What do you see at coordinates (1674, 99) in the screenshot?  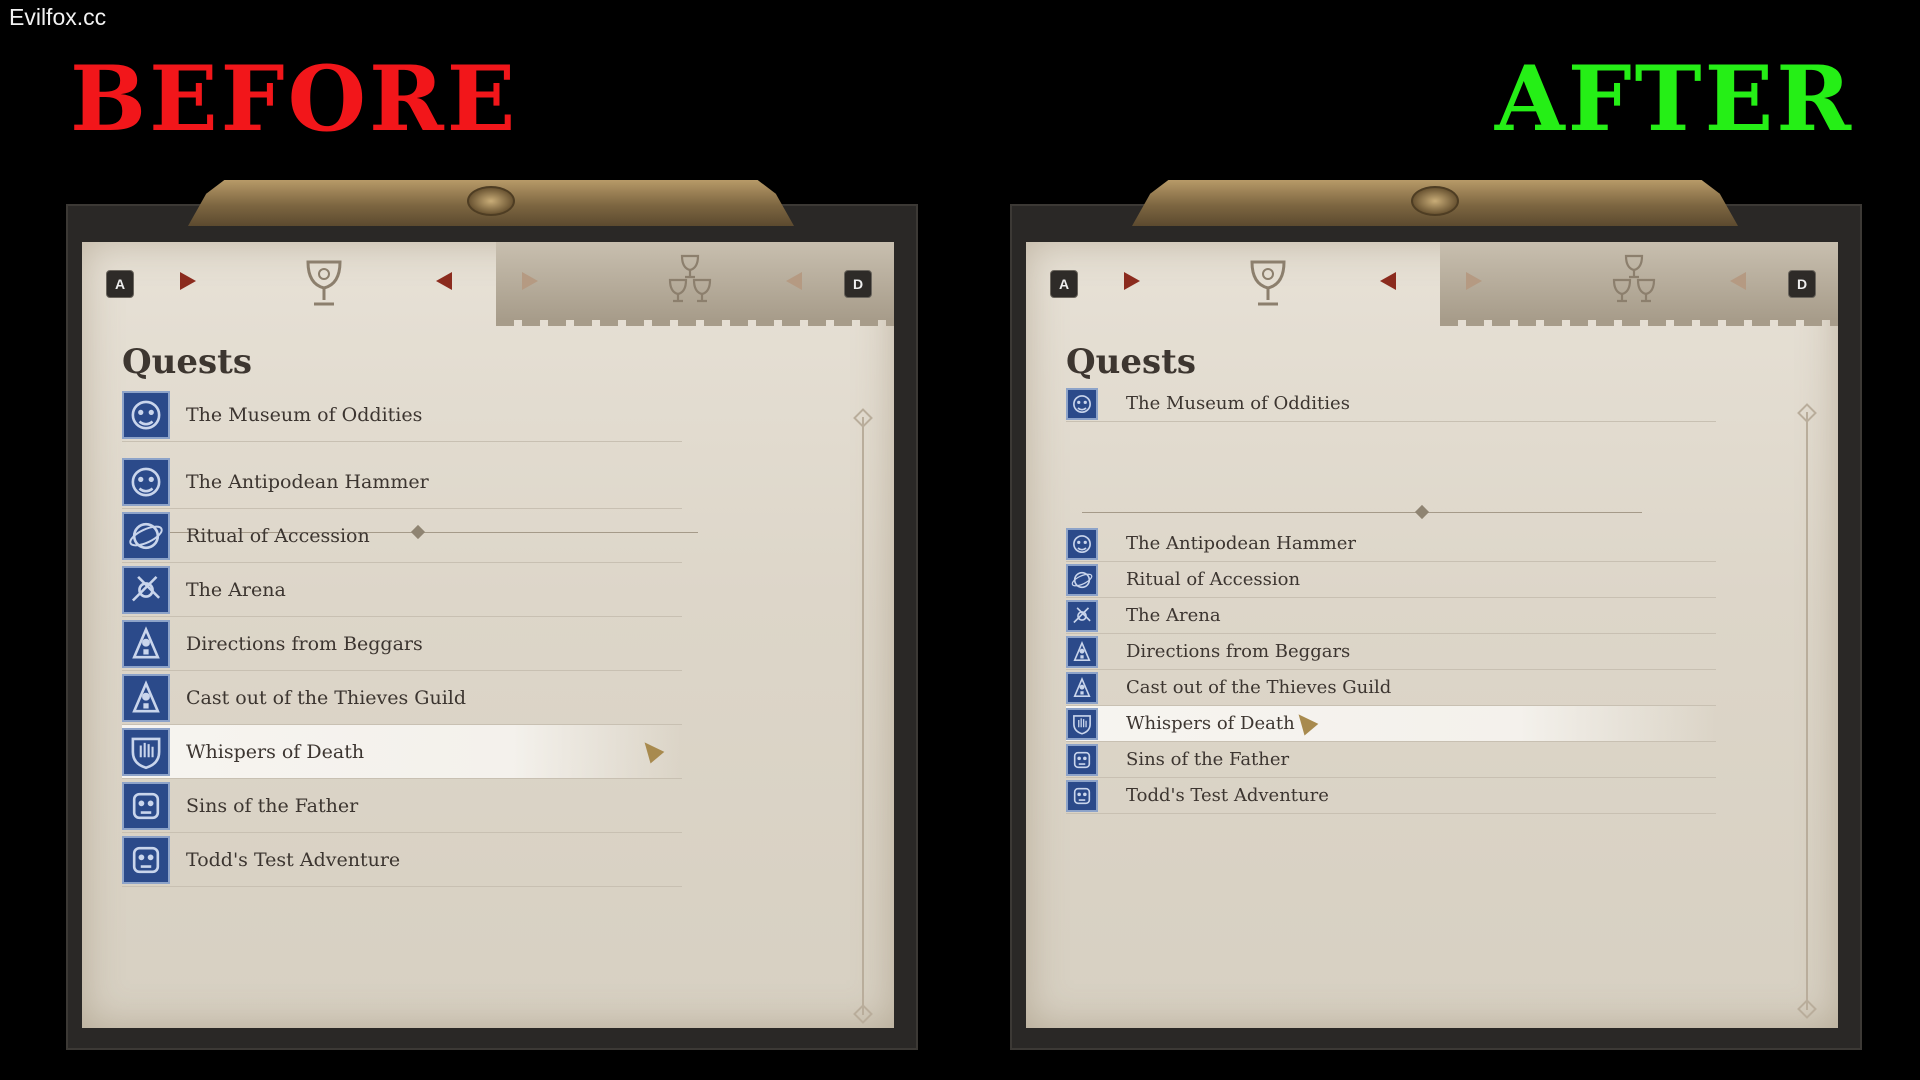 I see `after-label: AFTER` at bounding box center [1674, 99].